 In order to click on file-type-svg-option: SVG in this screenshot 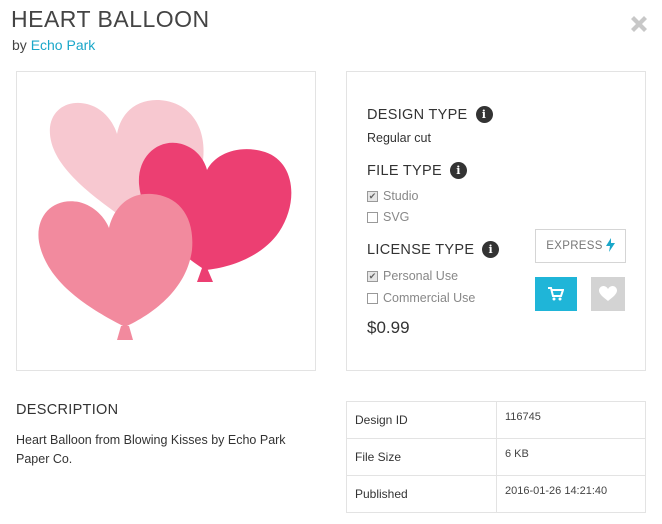, I will do `click(388, 217)`.